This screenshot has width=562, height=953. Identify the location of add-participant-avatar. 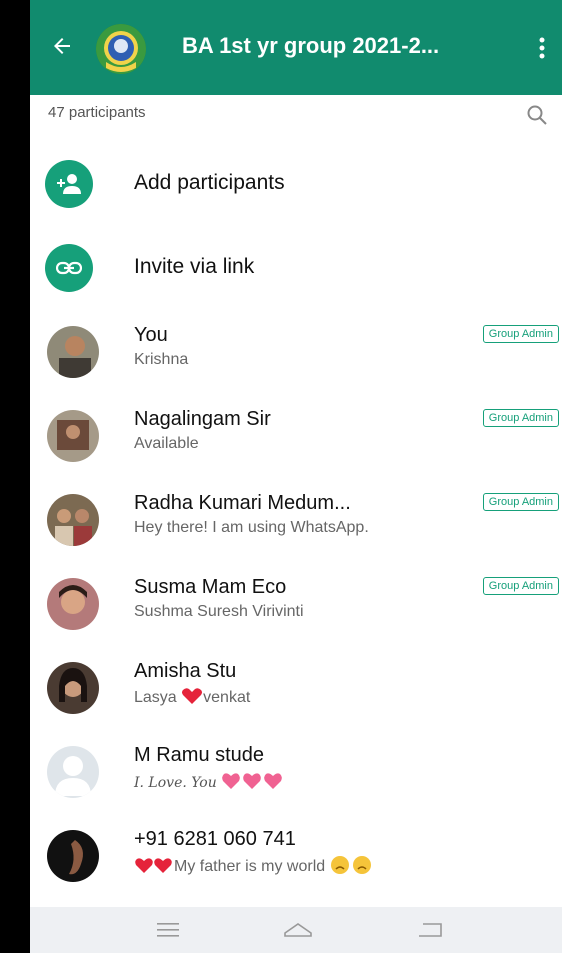
(69, 184).